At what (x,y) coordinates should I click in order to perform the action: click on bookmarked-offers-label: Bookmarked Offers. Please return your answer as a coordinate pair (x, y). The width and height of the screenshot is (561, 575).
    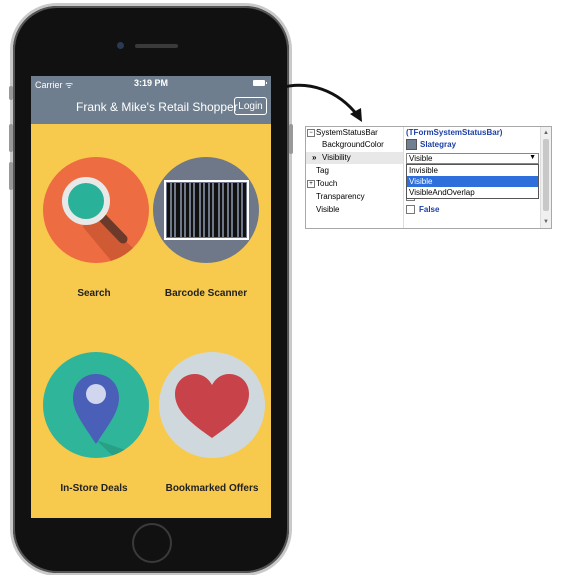
    Looking at the image, I should click on (212, 488).